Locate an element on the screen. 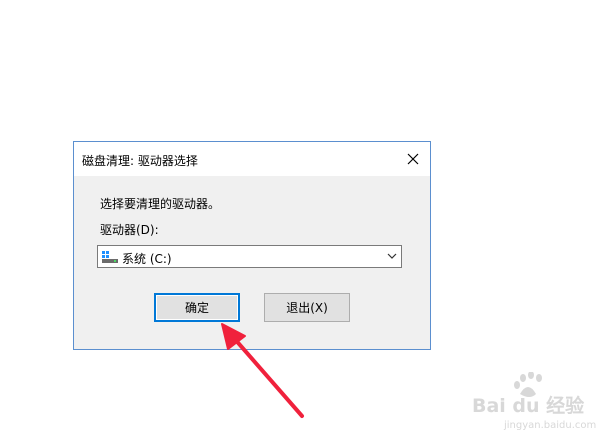 The image size is (614, 440). watermark-text: Bai du 经验 is located at coordinates (528, 405).